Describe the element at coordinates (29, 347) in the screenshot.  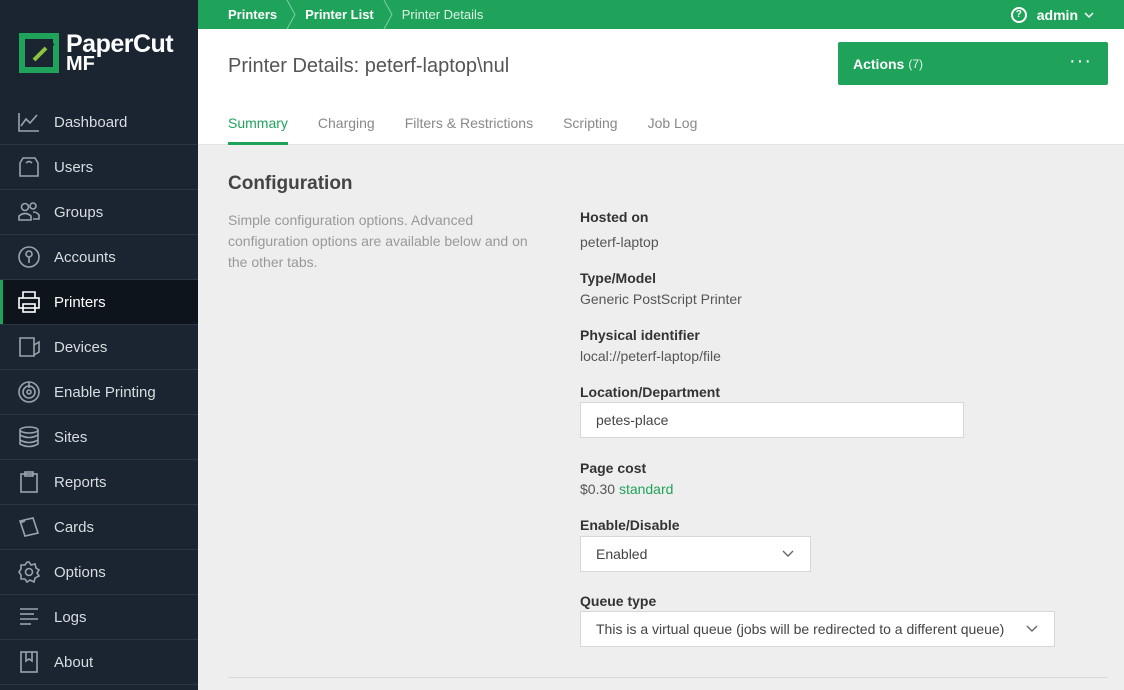
I see `device-icon` at that location.